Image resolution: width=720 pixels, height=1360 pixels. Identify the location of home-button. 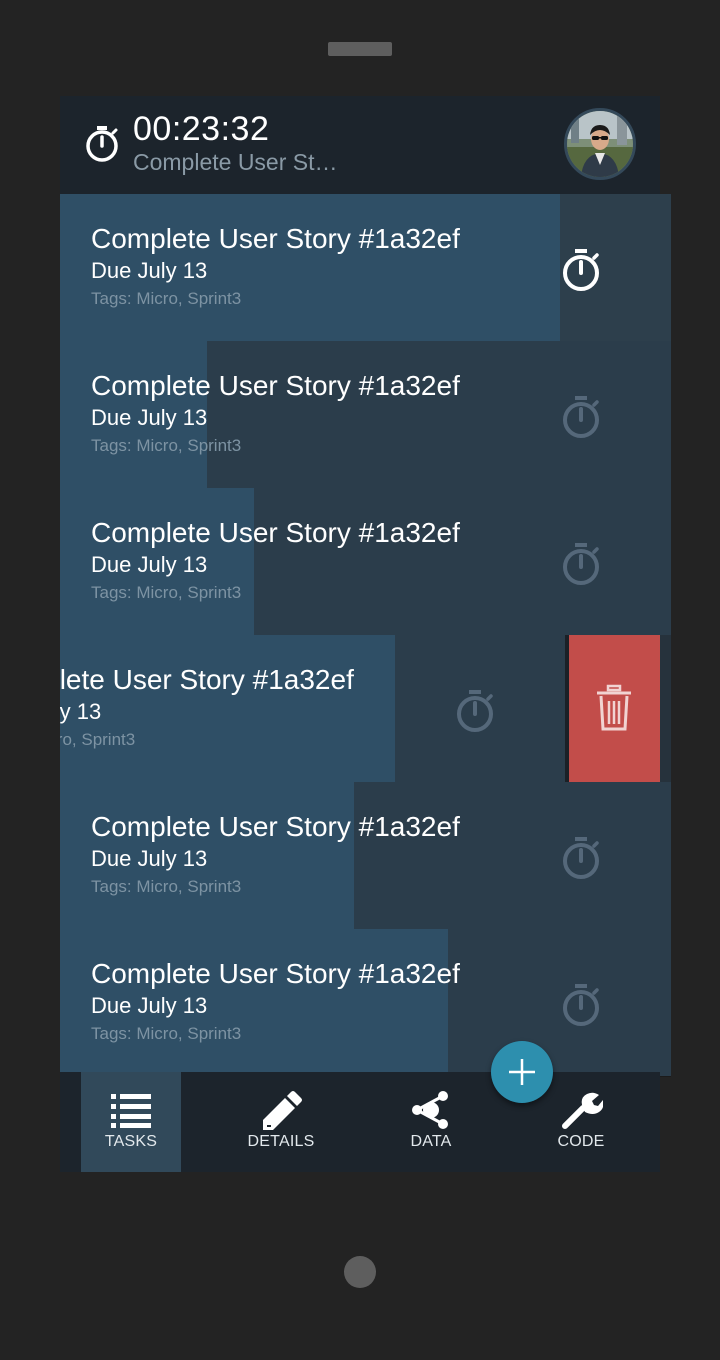
(360, 1272).